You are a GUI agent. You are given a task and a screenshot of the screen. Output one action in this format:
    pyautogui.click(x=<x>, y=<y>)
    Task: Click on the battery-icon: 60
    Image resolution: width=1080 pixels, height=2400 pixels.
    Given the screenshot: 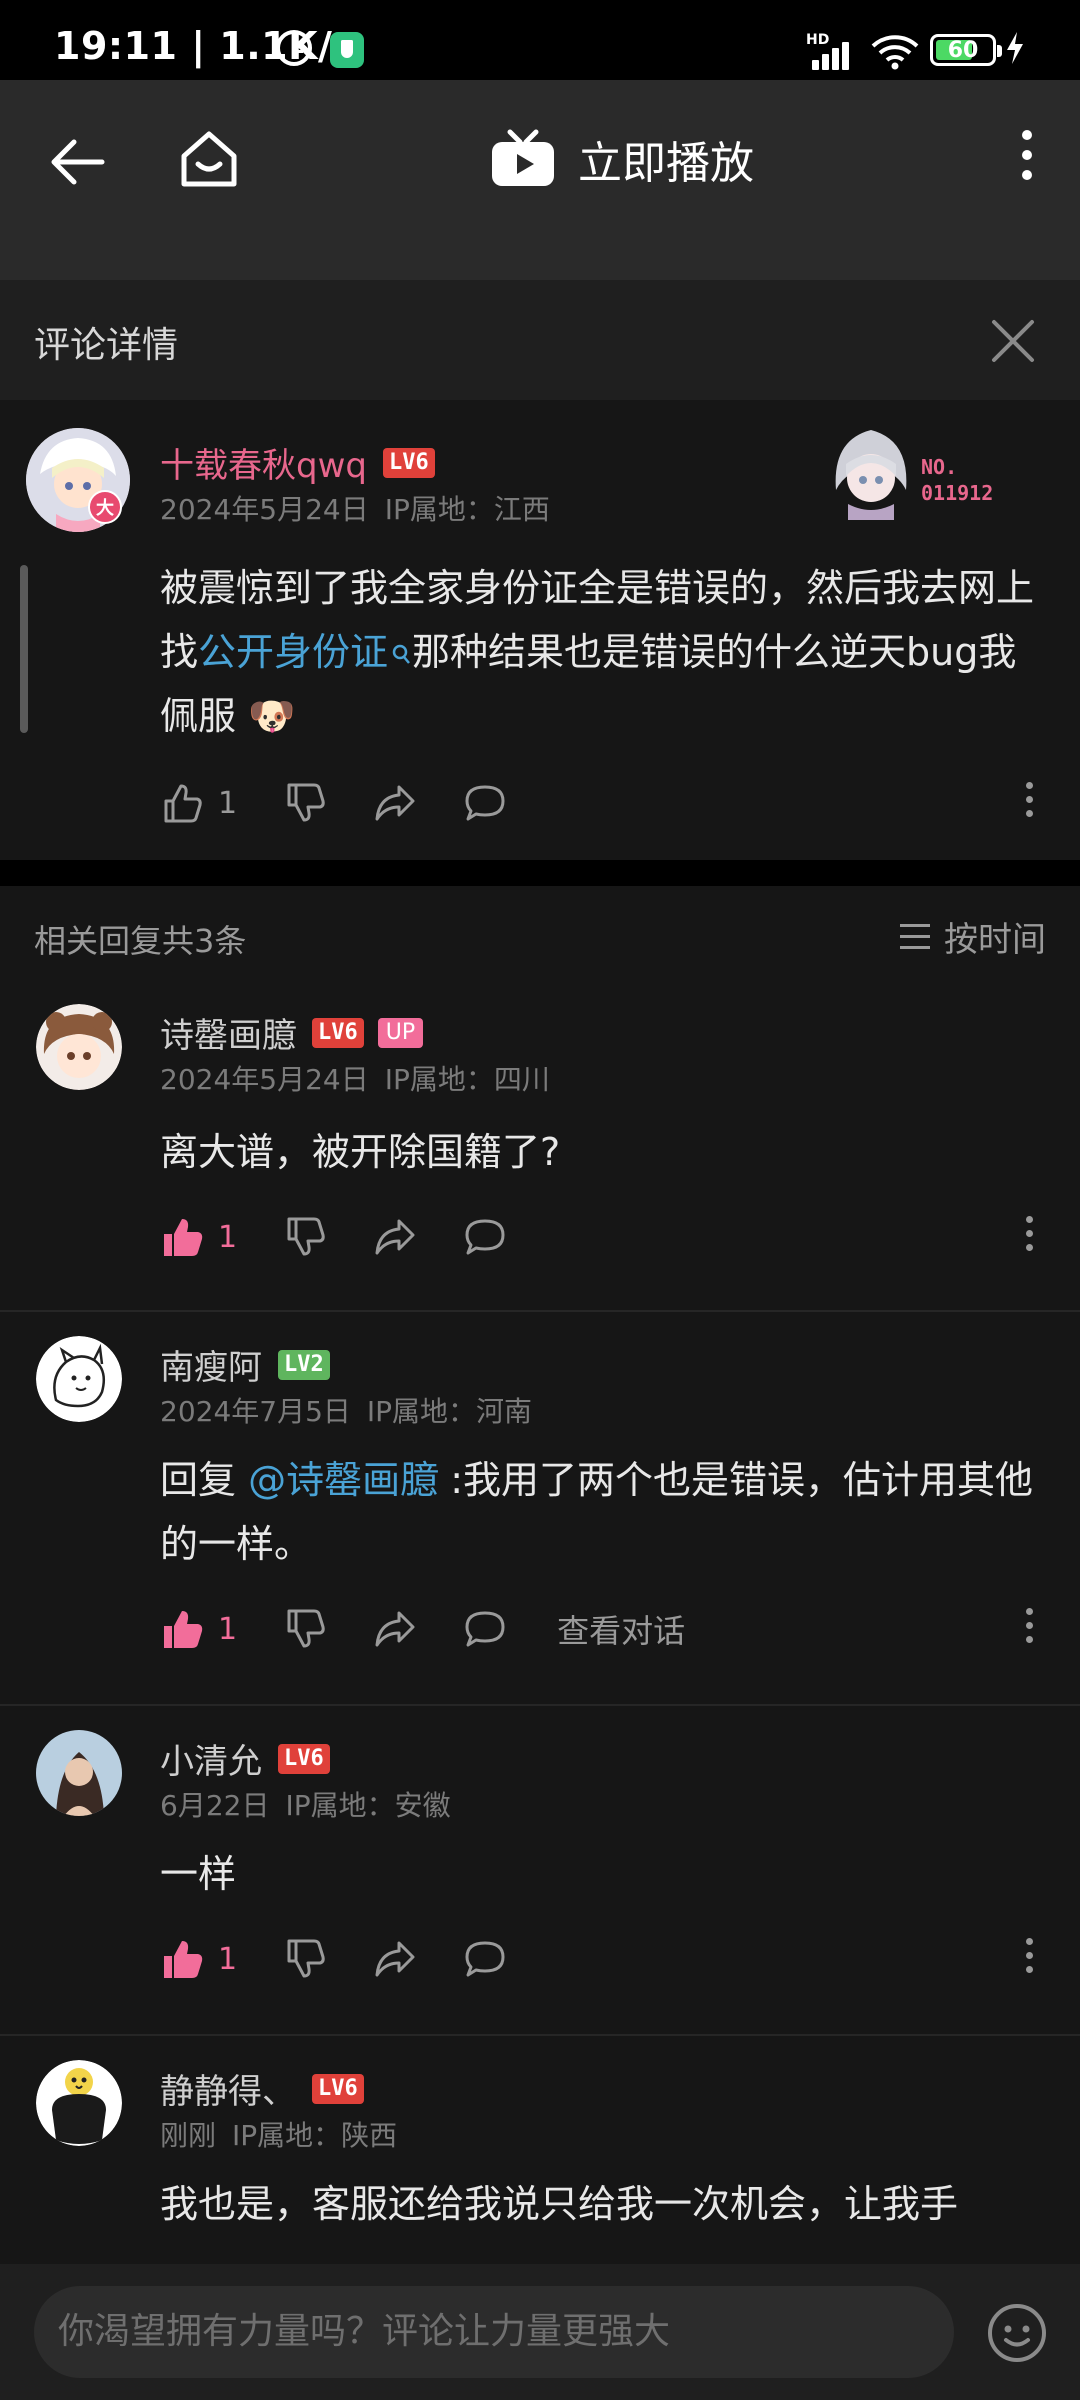 What is the action you would take?
    pyautogui.click(x=966, y=50)
    